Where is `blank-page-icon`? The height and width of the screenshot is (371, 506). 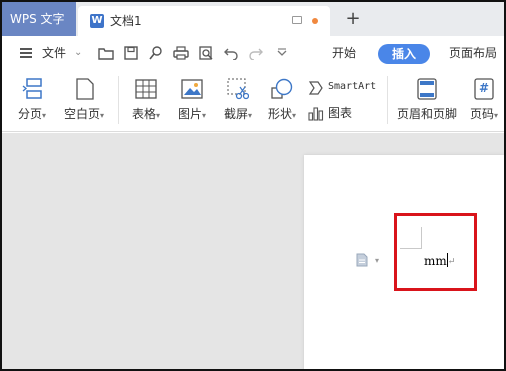 blank-page-icon is located at coordinates (85, 89).